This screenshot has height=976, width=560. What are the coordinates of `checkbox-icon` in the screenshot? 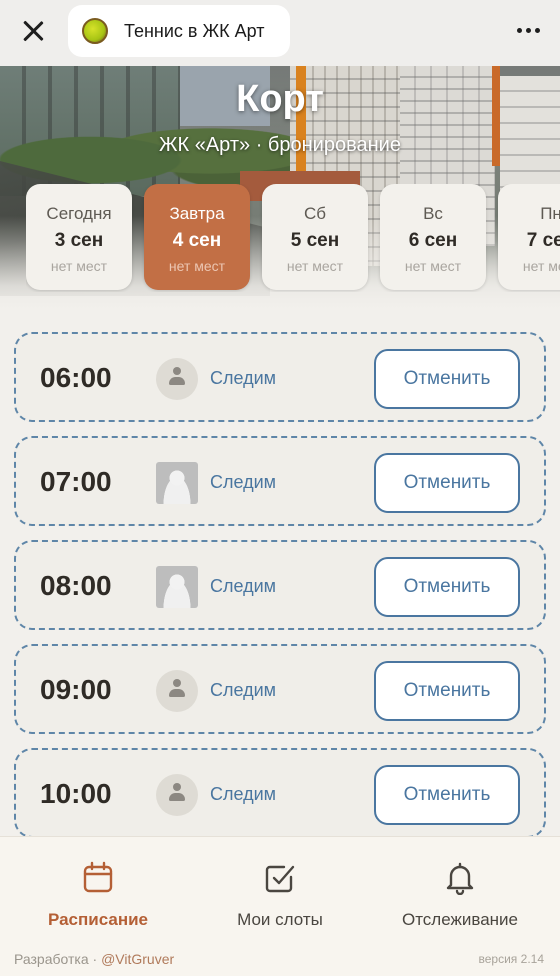 It's located at (280, 879).